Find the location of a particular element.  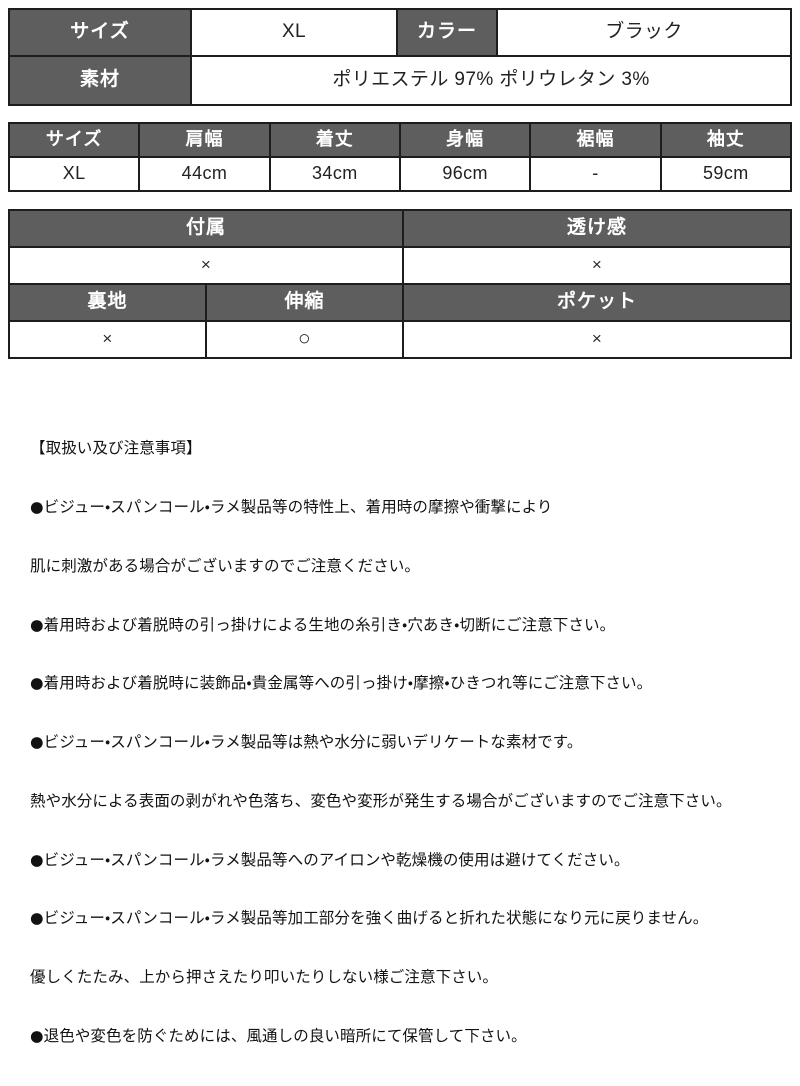

cell-size-label: サイズ is located at coordinates (100, 32).